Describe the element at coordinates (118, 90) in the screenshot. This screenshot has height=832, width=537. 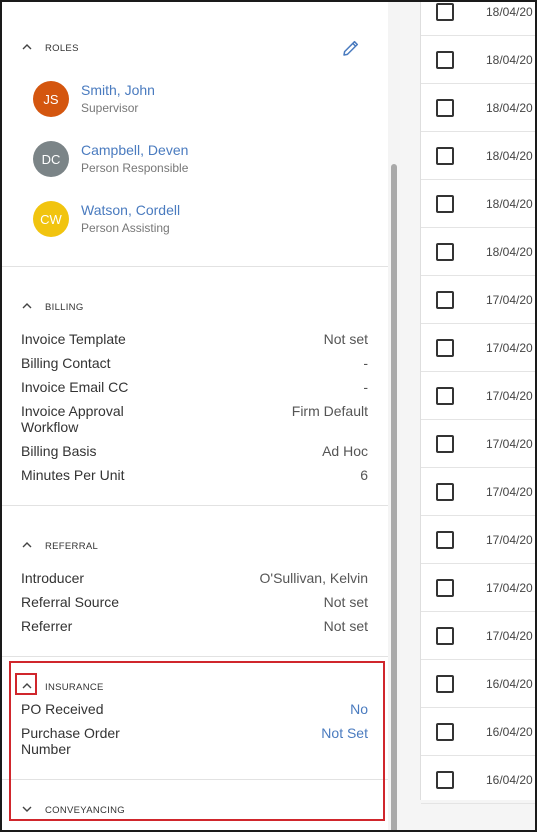
I see `person-name-link: Smith, John` at that location.